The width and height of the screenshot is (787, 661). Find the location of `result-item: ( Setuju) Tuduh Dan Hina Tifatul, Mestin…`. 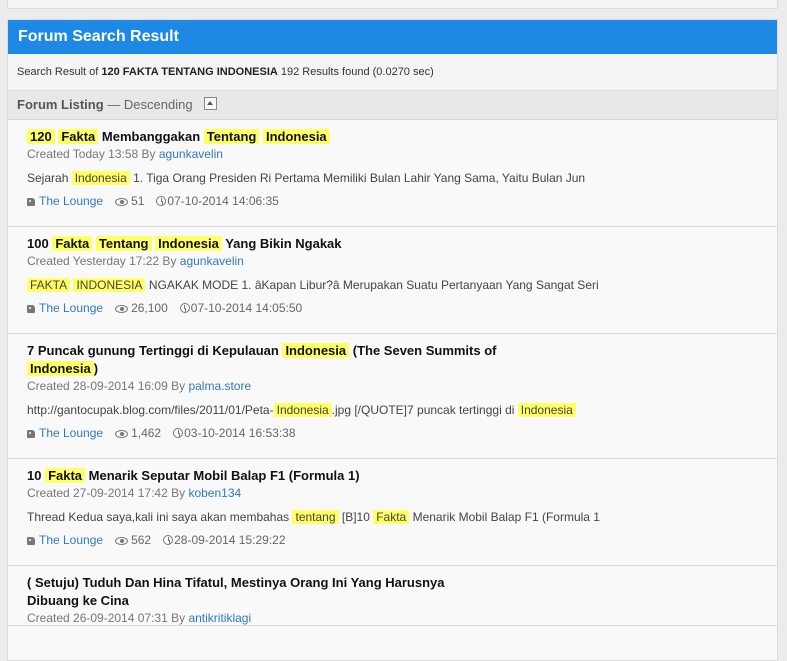

result-item: ( Setuju) Tuduh Dan Hina Tifatul, Mestin… is located at coordinates (392, 596).